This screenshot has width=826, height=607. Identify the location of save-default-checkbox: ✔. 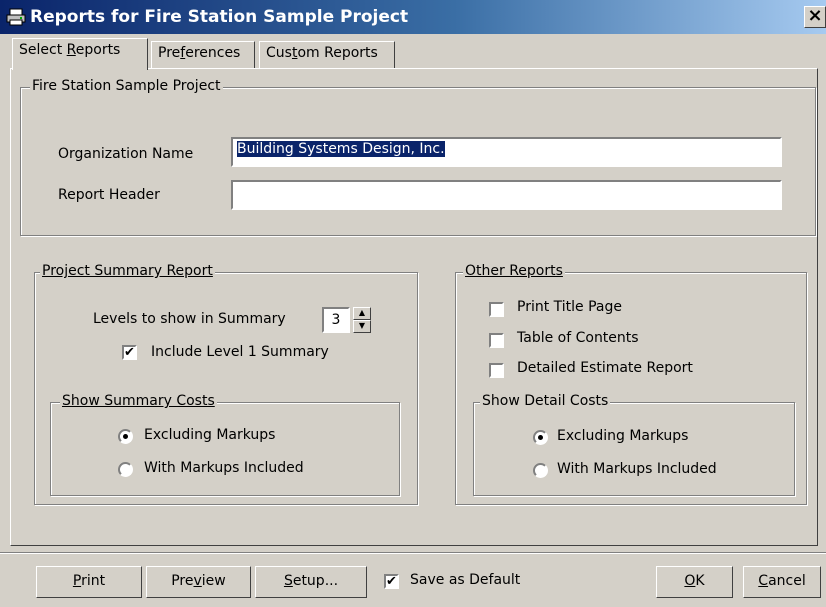
(391, 581).